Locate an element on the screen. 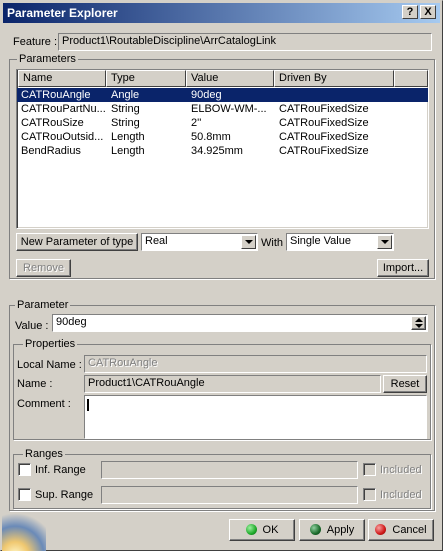 This screenshot has width=443, height=551. new-parameter-button: New Parameter of type is located at coordinates (77, 242).